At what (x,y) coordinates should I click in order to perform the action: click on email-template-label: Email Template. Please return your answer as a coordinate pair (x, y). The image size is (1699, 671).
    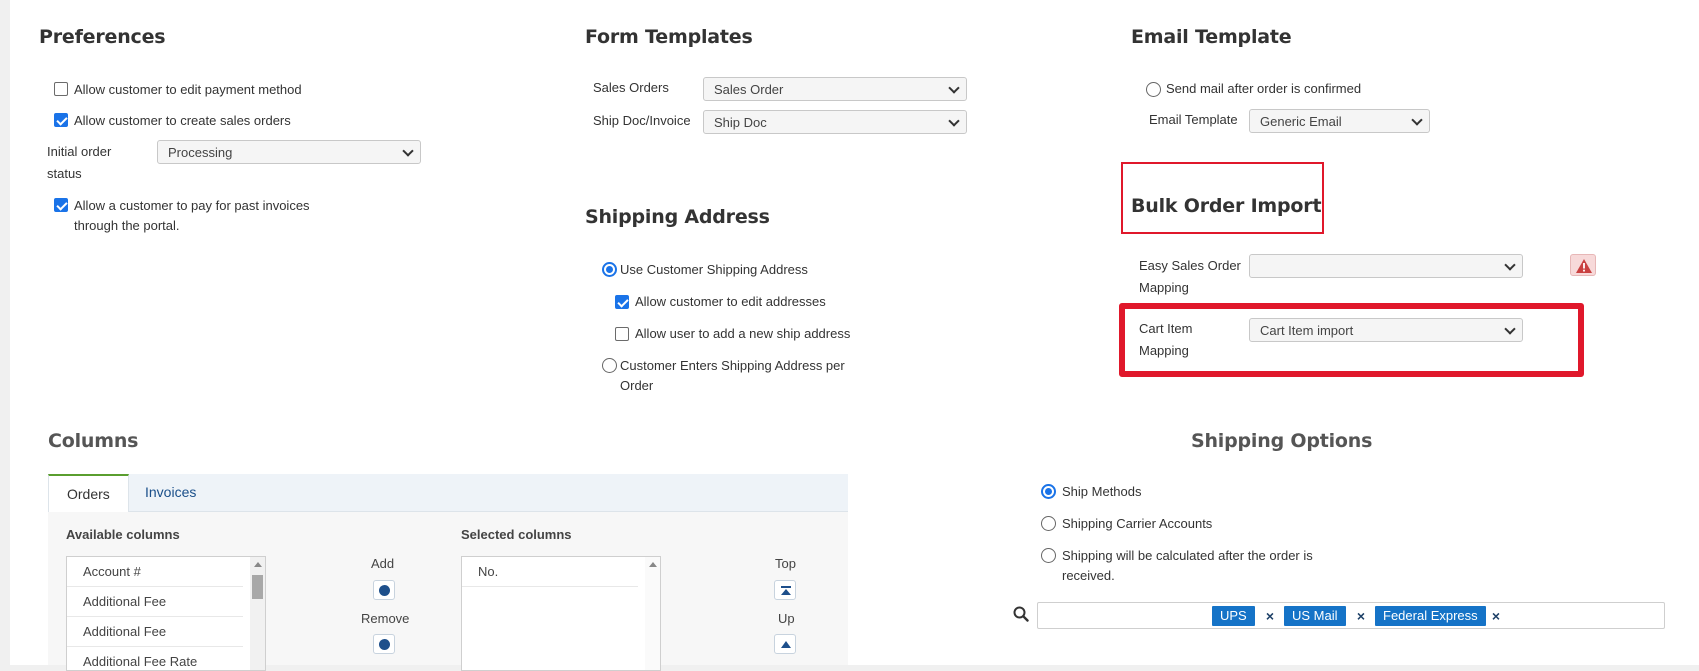
    Looking at the image, I should click on (1193, 119).